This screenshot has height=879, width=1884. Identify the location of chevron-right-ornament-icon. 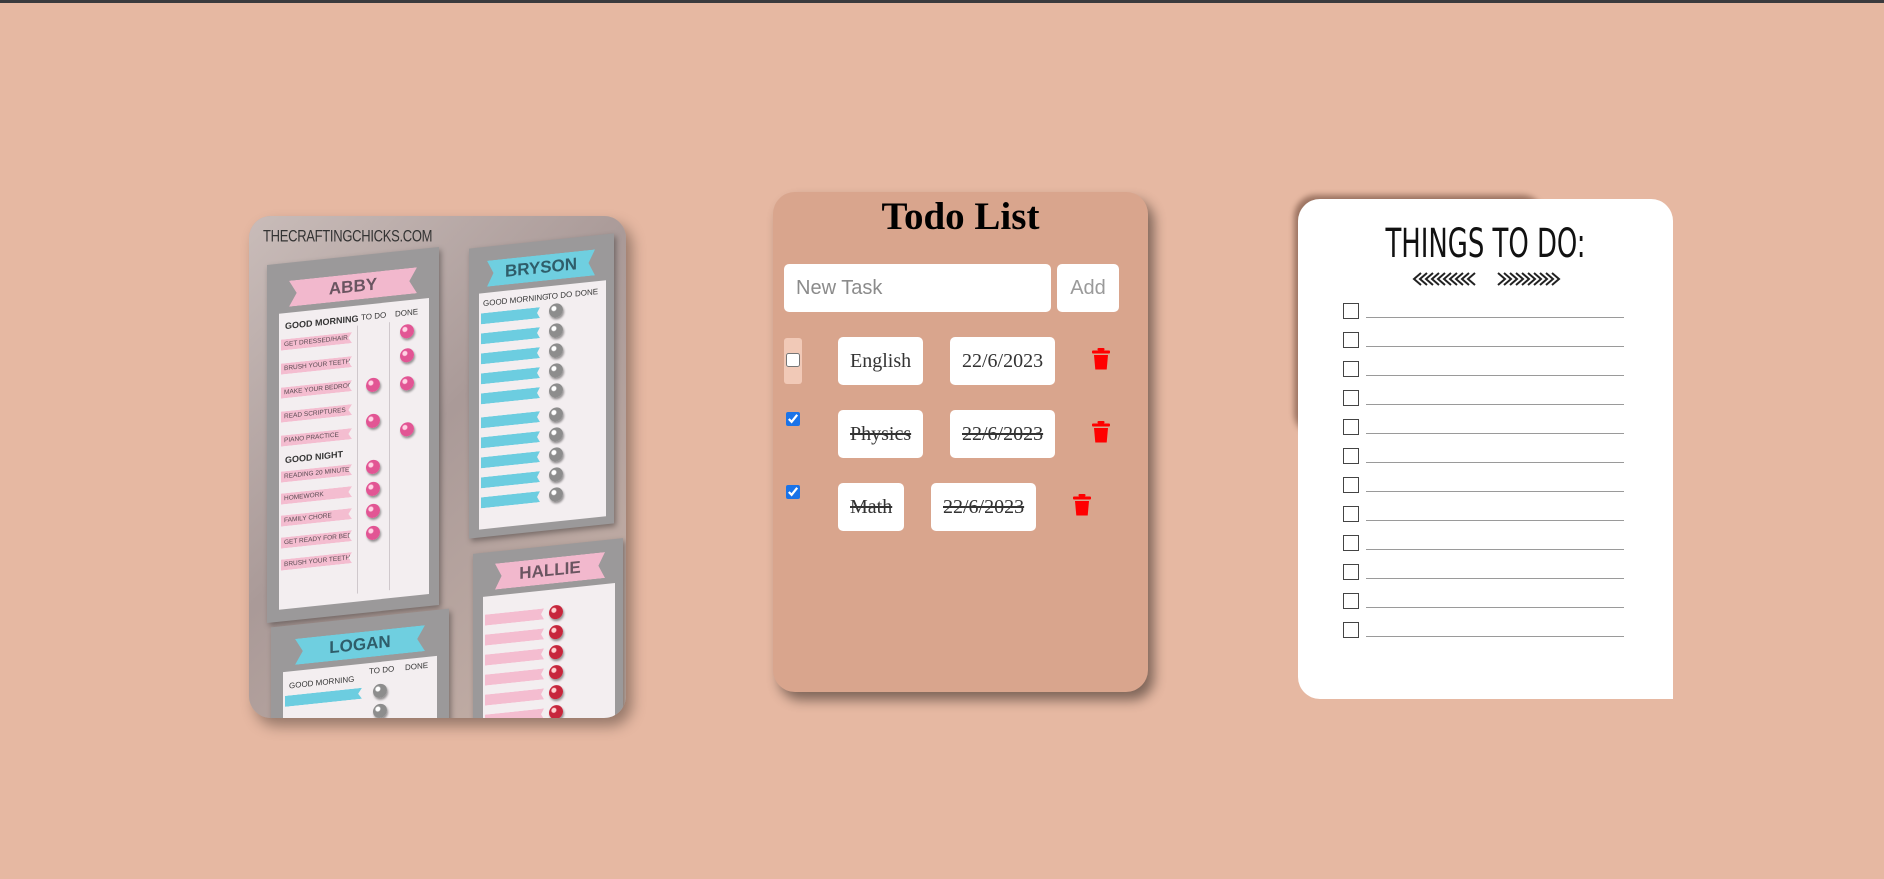
(1529, 279).